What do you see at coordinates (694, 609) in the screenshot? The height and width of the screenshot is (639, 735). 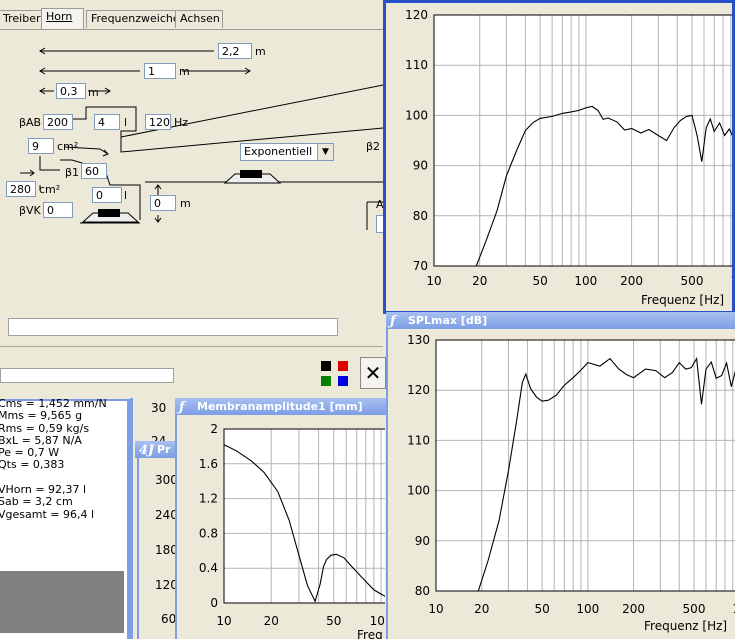 I see `x-tick-label: 500` at bounding box center [694, 609].